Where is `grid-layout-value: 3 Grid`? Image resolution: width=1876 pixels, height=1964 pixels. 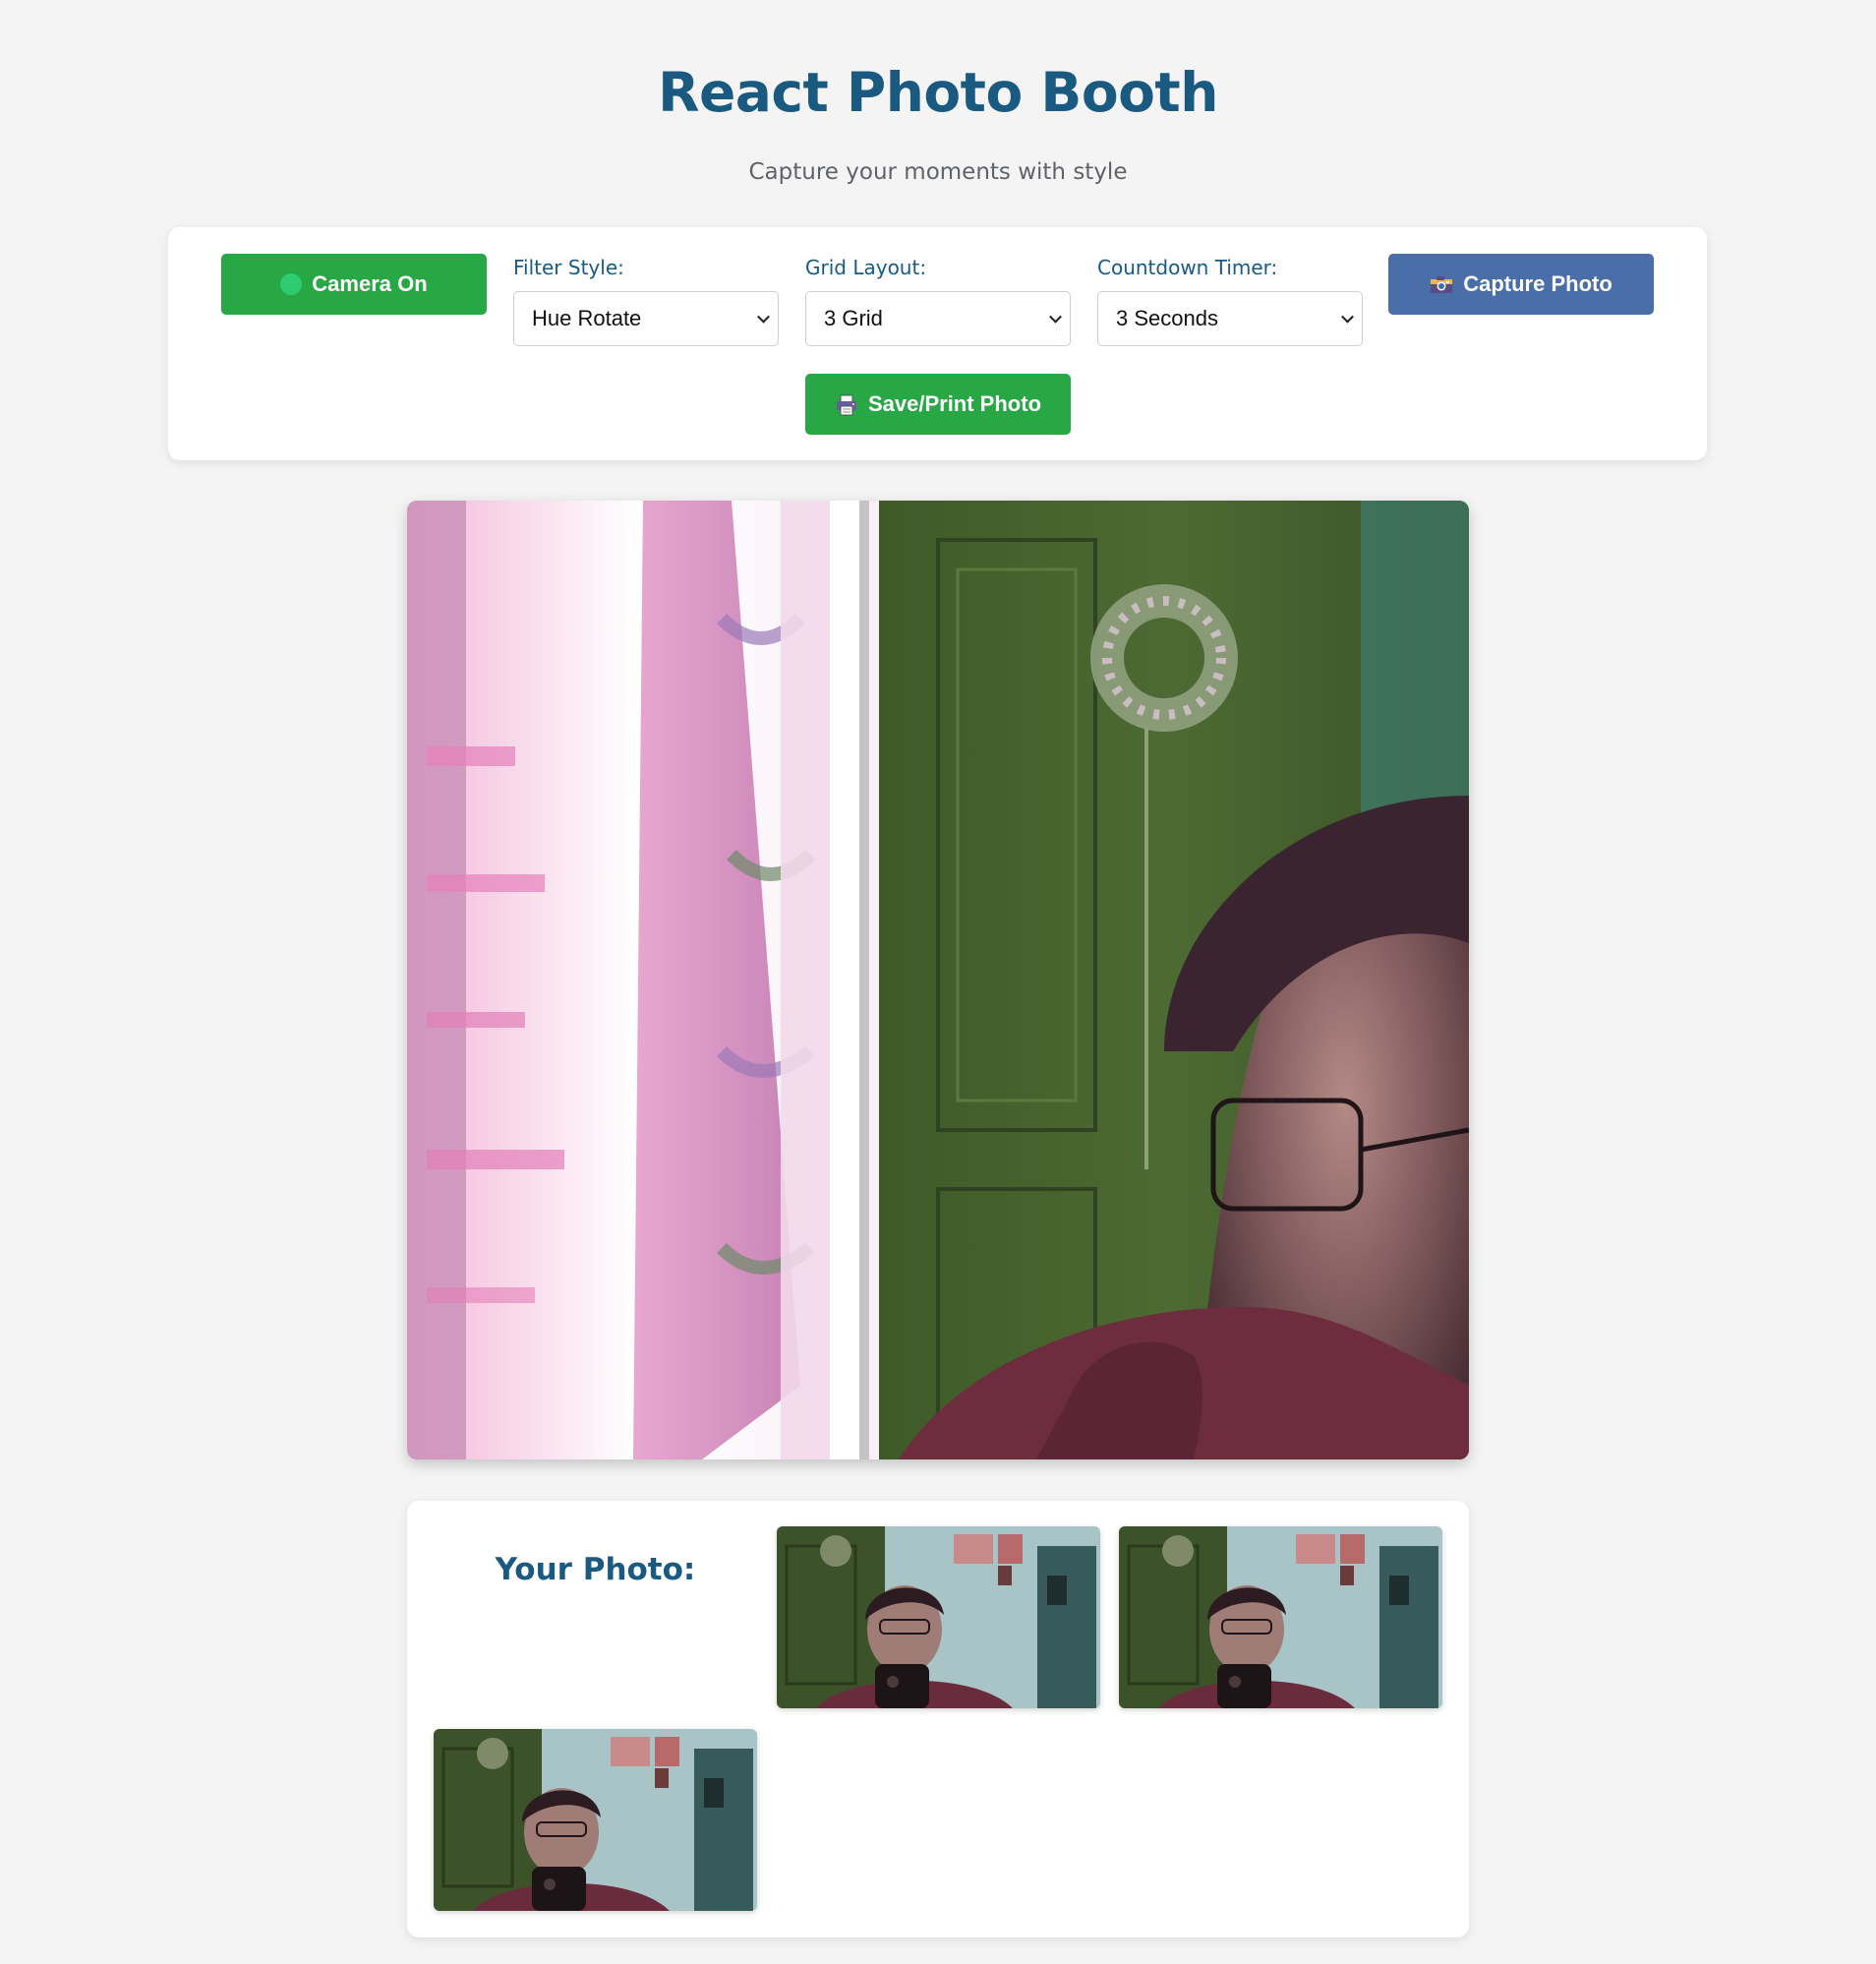 grid-layout-value: 3 Grid is located at coordinates (853, 318).